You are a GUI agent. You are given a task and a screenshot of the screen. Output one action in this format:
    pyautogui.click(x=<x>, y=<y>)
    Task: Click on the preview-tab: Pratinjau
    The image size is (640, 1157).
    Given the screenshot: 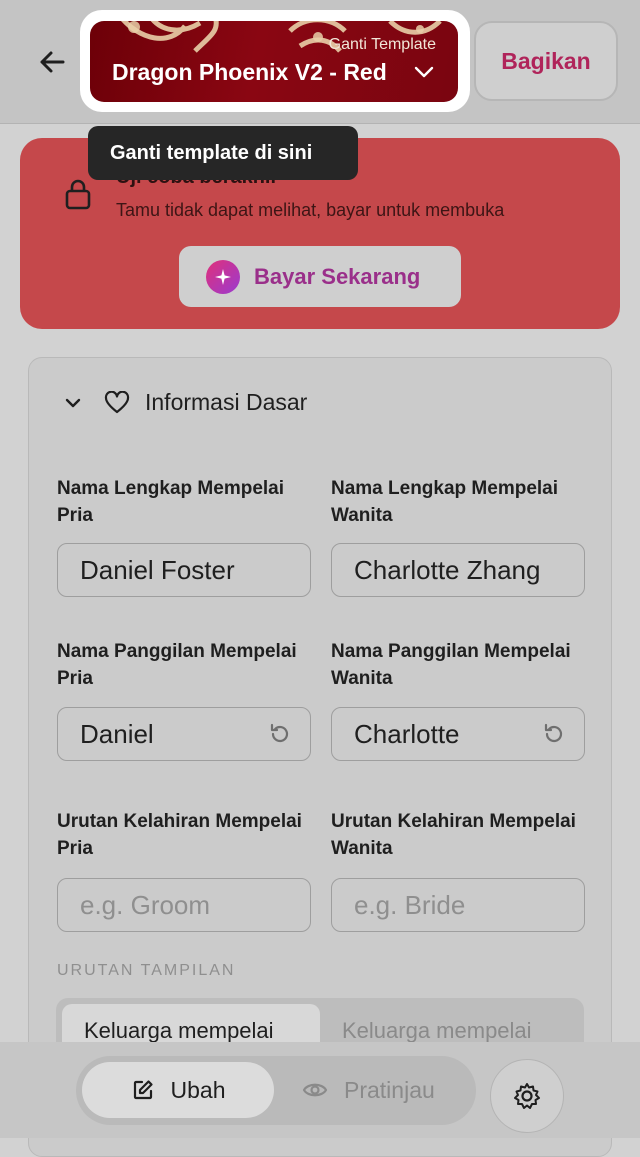 What is the action you would take?
    pyautogui.click(x=368, y=1090)
    